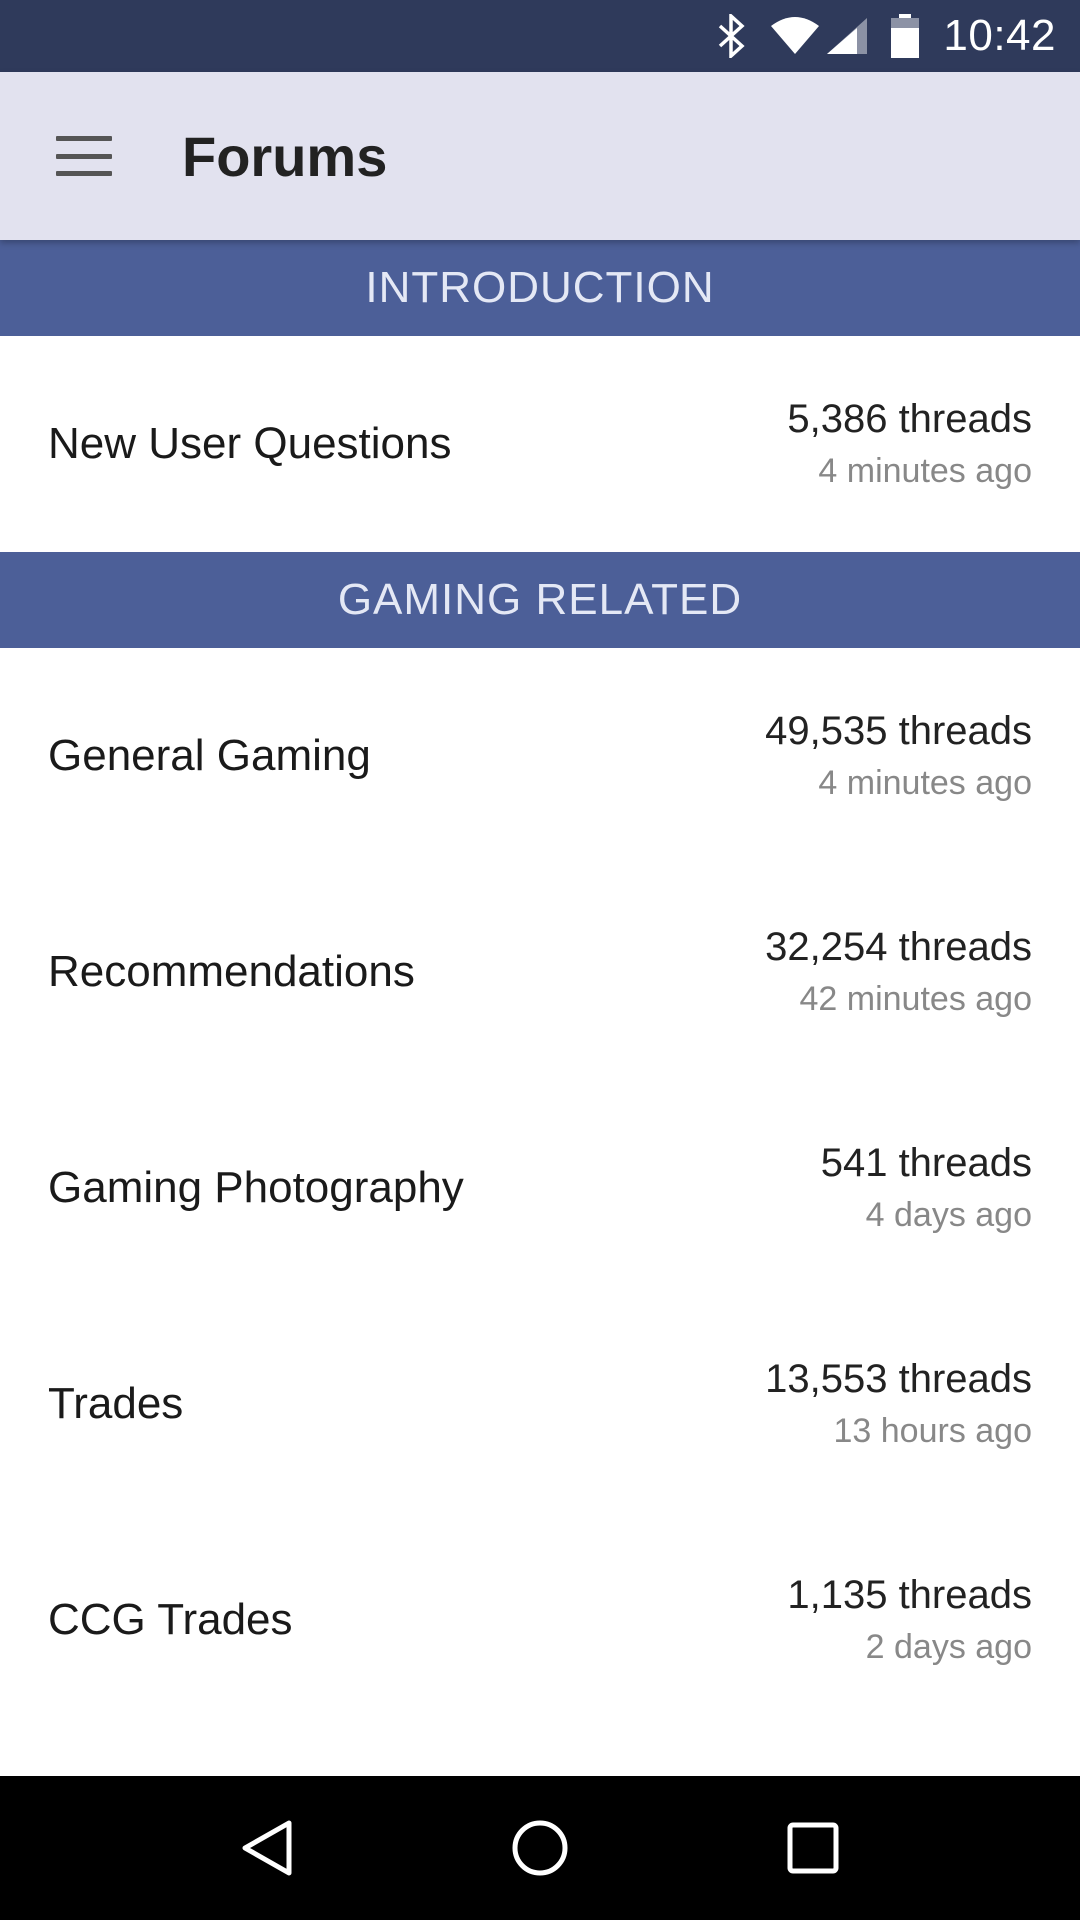 The height and width of the screenshot is (1920, 1080). What do you see at coordinates (898, 1404) in the screenshot?
I see `forum-meta: 13,553 threads 13 hours ago` at bounding box center [898, 1404].